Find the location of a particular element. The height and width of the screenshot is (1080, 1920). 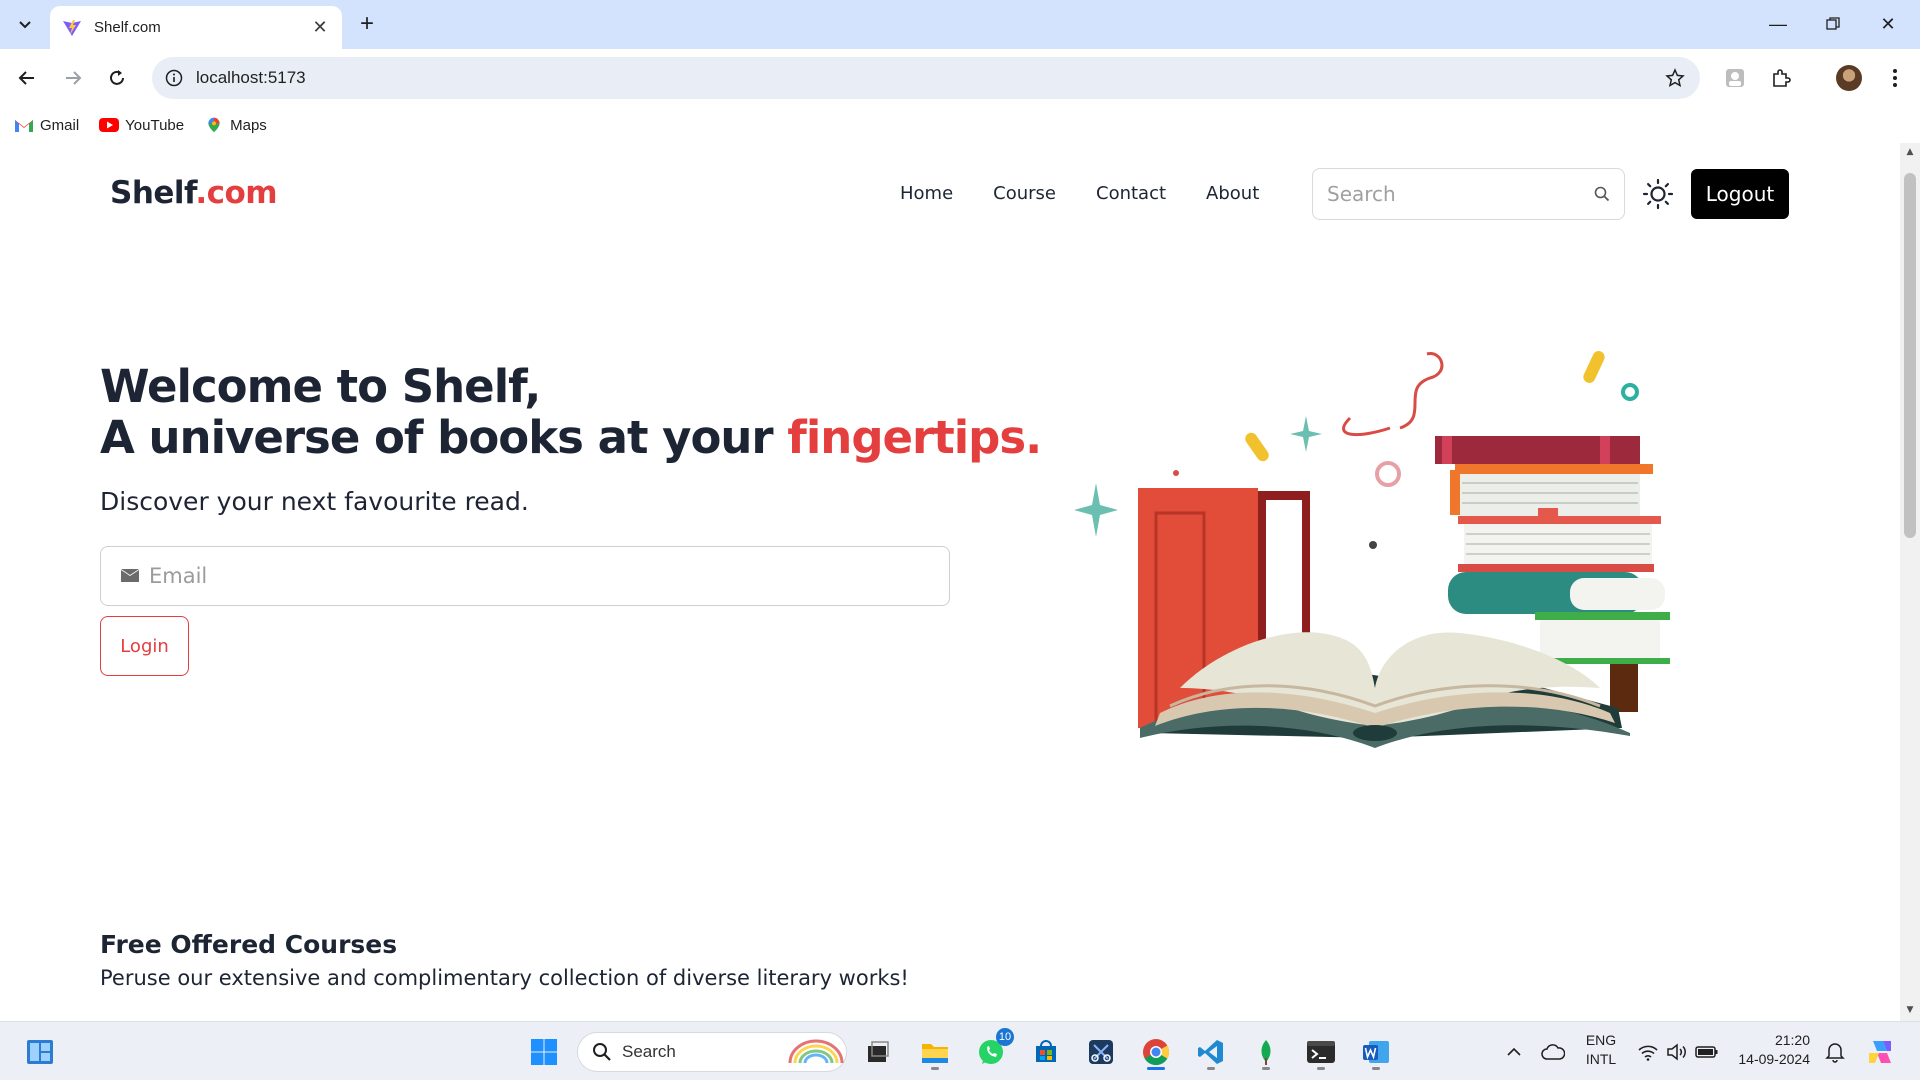

email-placeholder: Email is located at coordinates (178, 576).